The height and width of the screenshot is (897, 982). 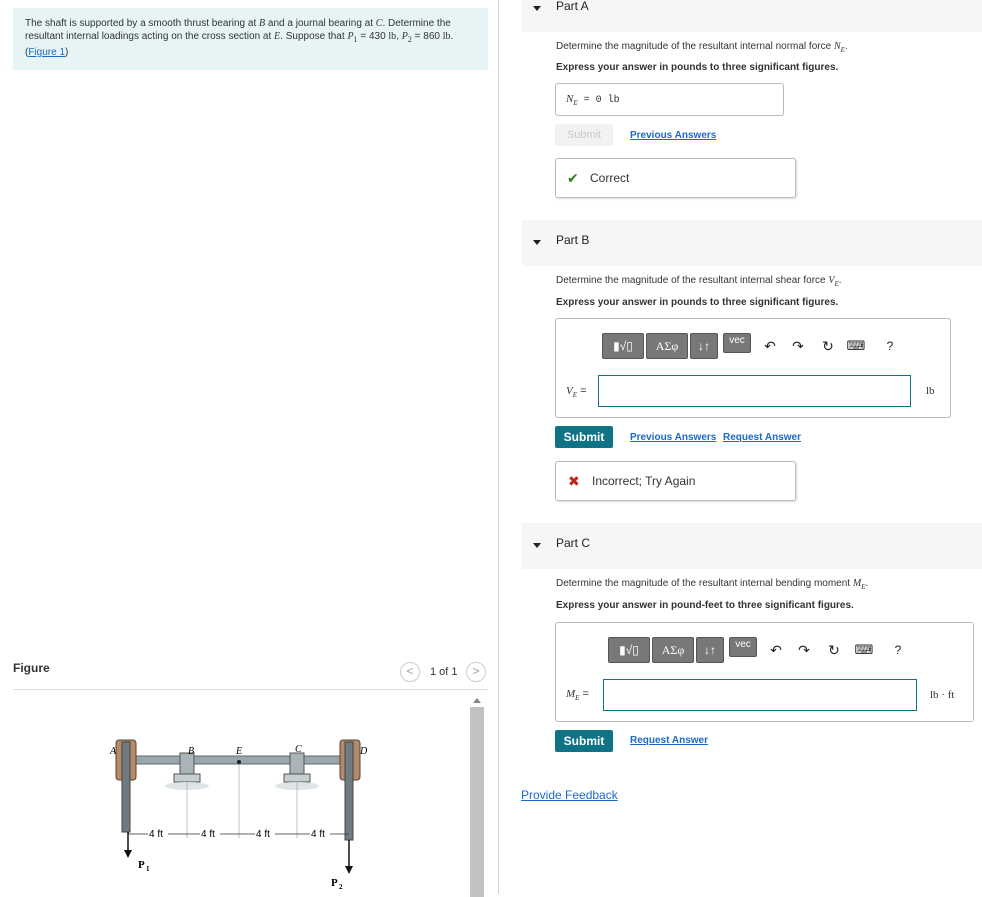 I want to click on prompt-var: M, so click(x=857, y=583).